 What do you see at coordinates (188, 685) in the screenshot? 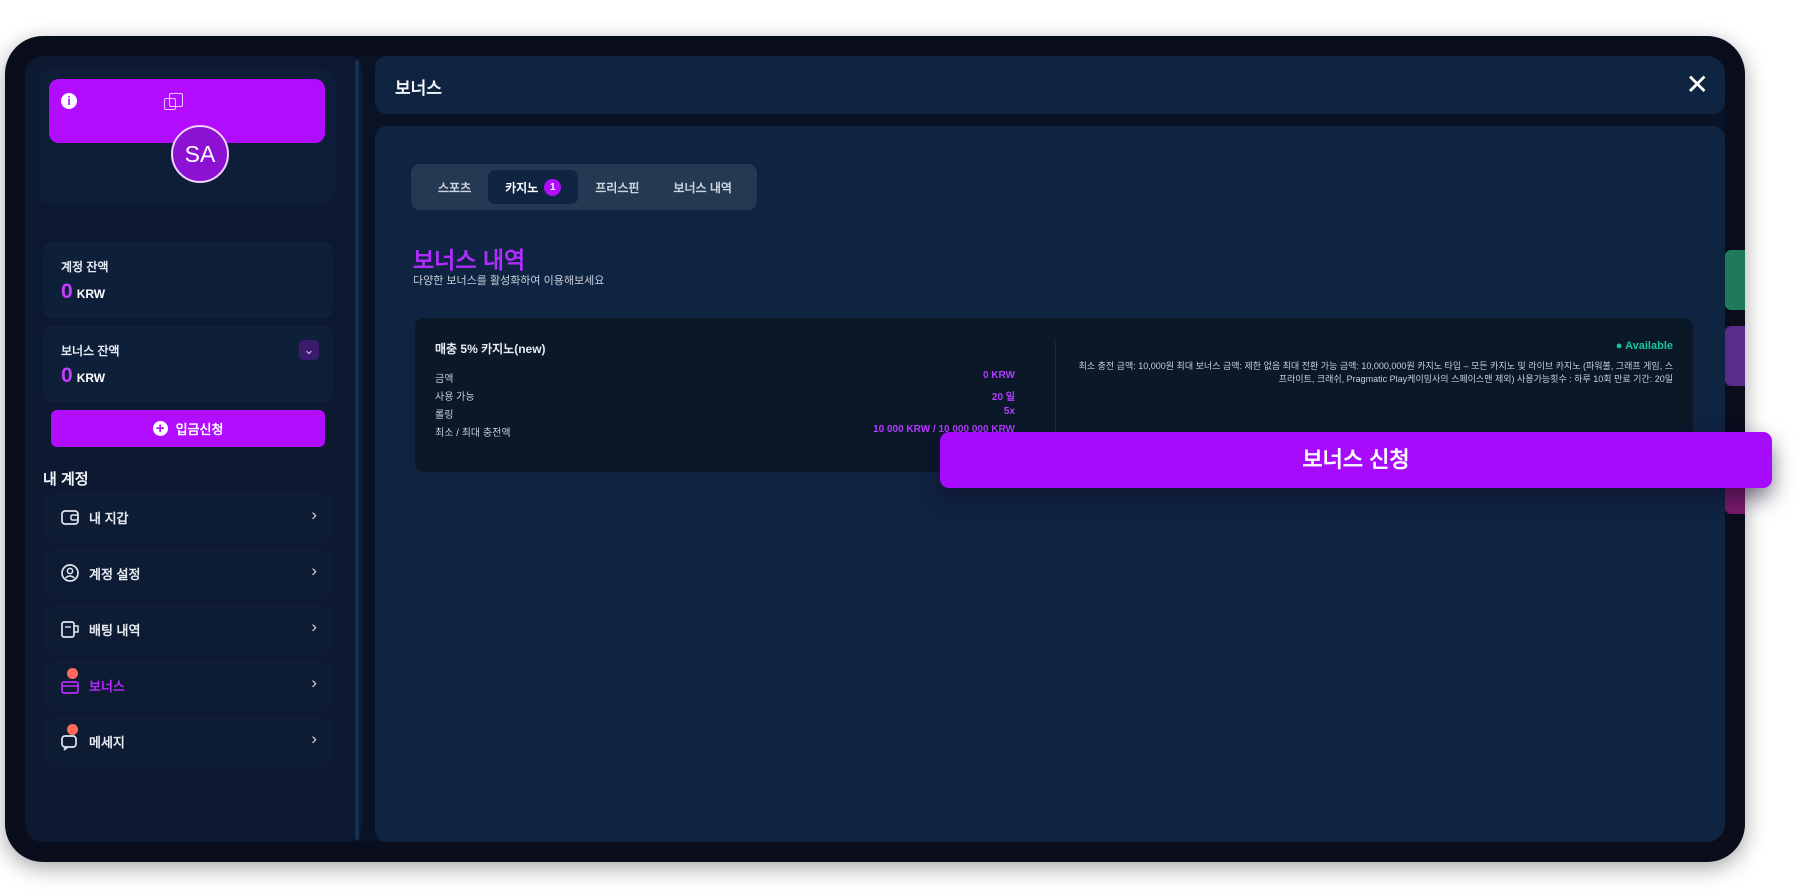
I see `sidebar-item-bonus: 보너스 ›` at bounding box center [188, 685].